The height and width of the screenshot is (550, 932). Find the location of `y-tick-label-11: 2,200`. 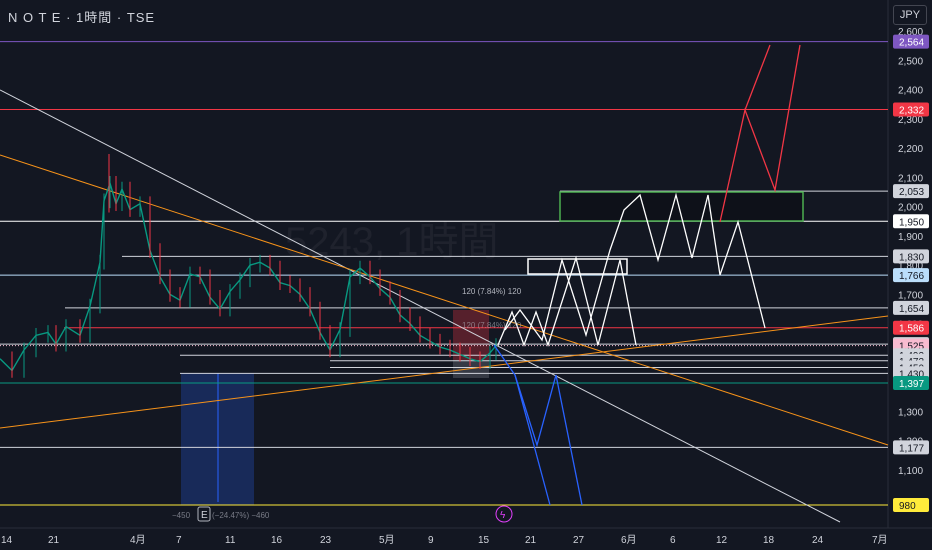

y-tick-label-11: 2,200 is located at coordinates (910, 149).